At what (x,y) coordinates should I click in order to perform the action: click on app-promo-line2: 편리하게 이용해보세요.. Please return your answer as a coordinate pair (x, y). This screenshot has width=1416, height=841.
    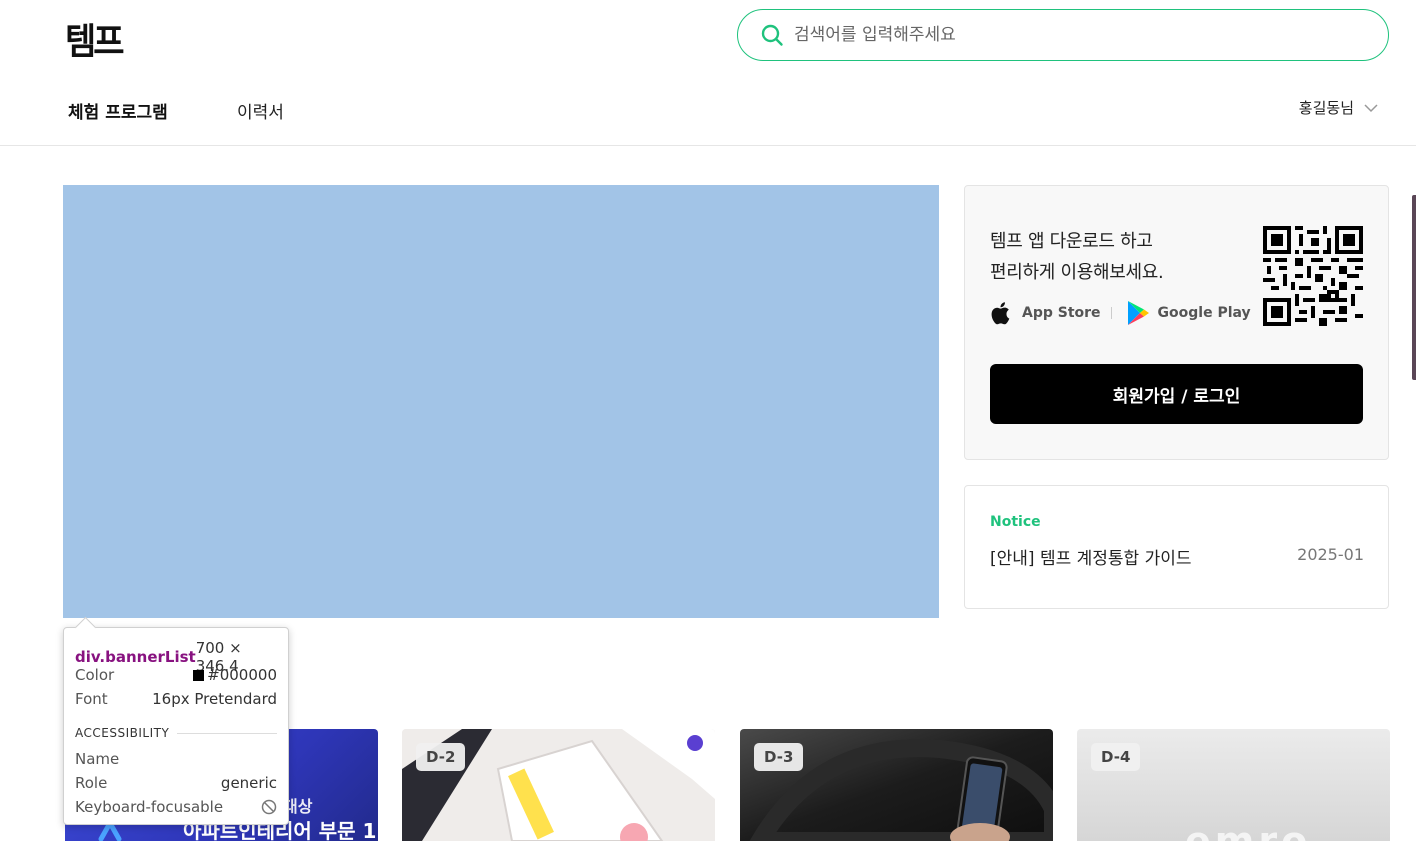
    Looking at the image, I should click on (1077, 272).